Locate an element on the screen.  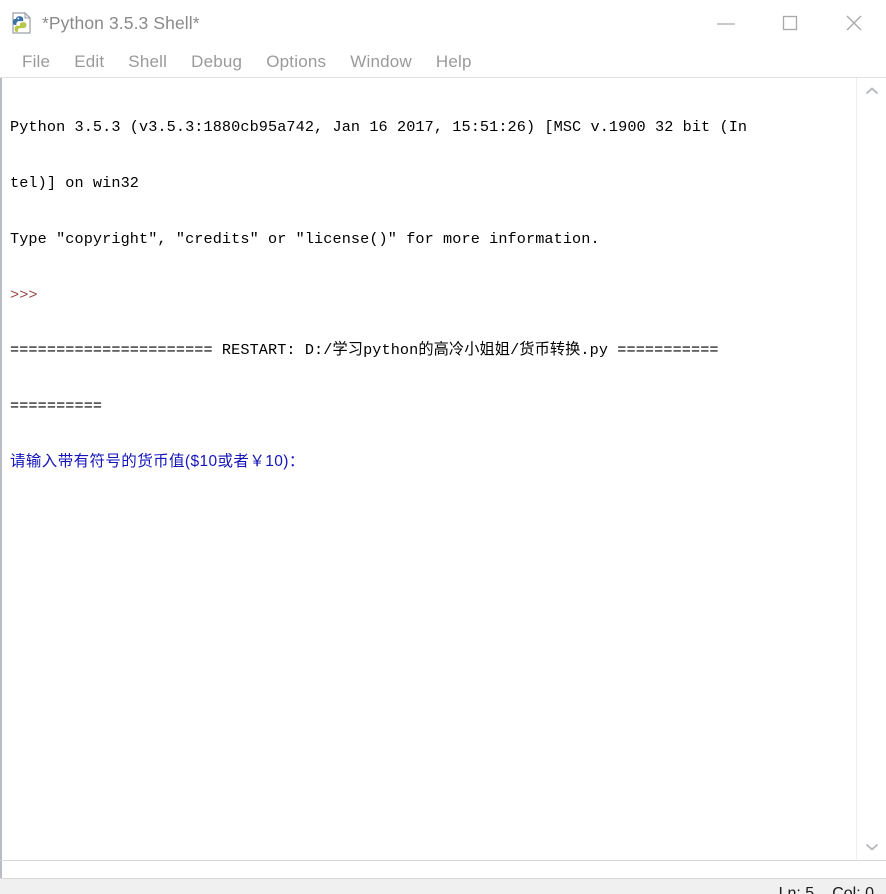
python-idle-document-icon is located at coordinates (22, 23).